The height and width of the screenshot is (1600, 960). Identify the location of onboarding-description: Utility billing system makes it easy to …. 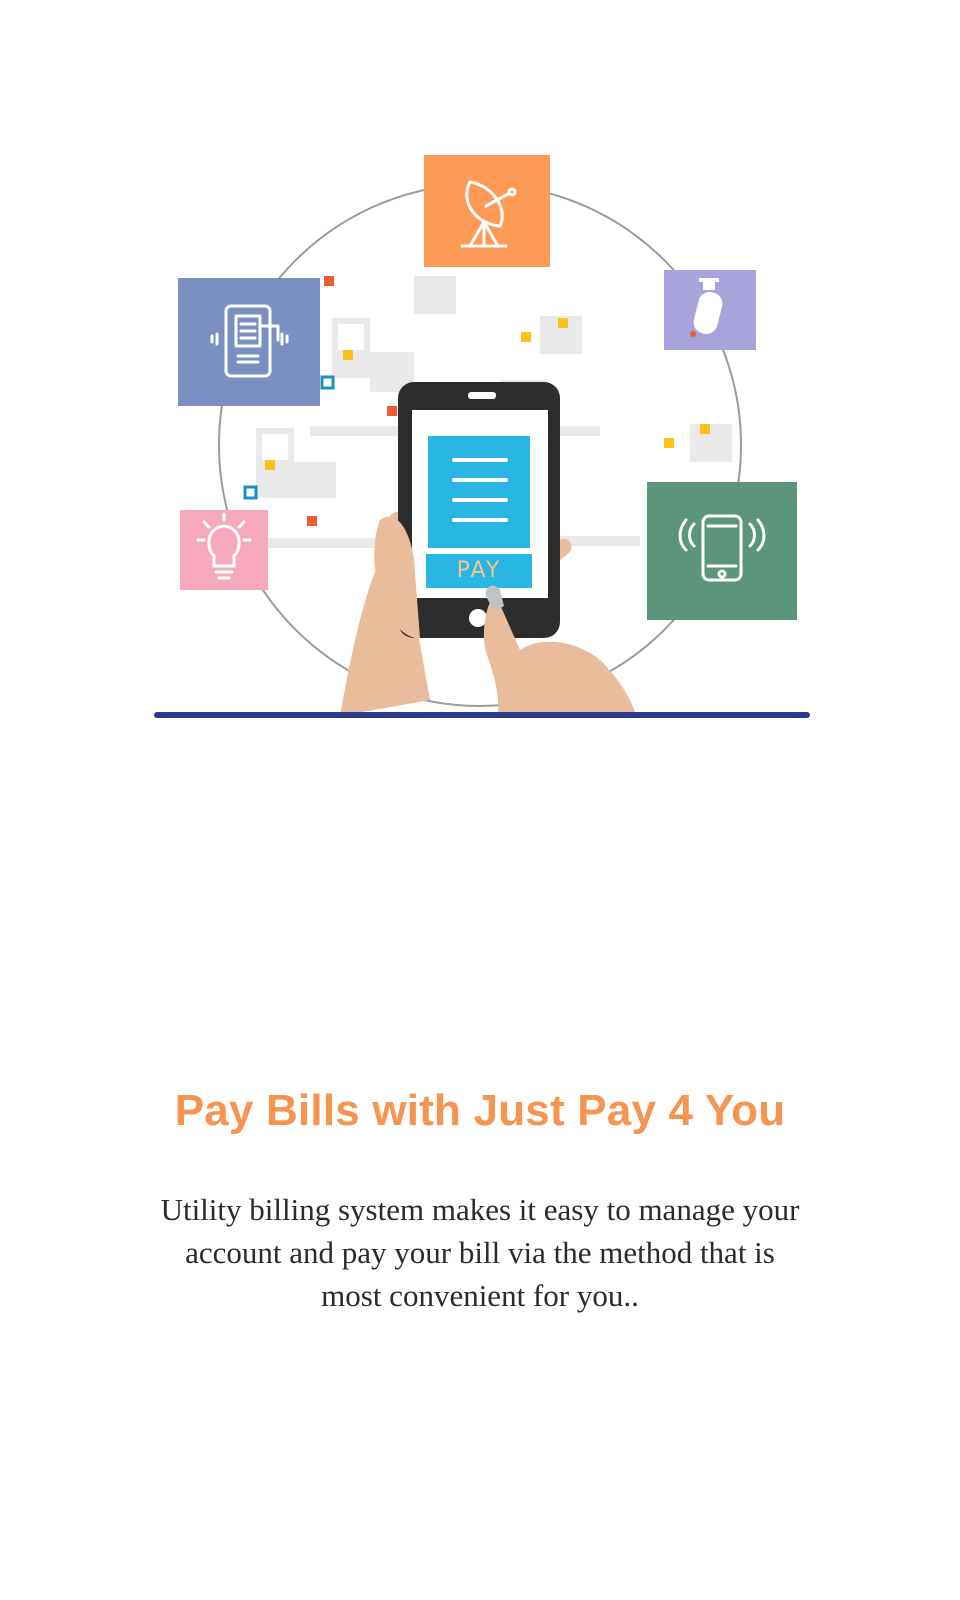
(480, 1252).